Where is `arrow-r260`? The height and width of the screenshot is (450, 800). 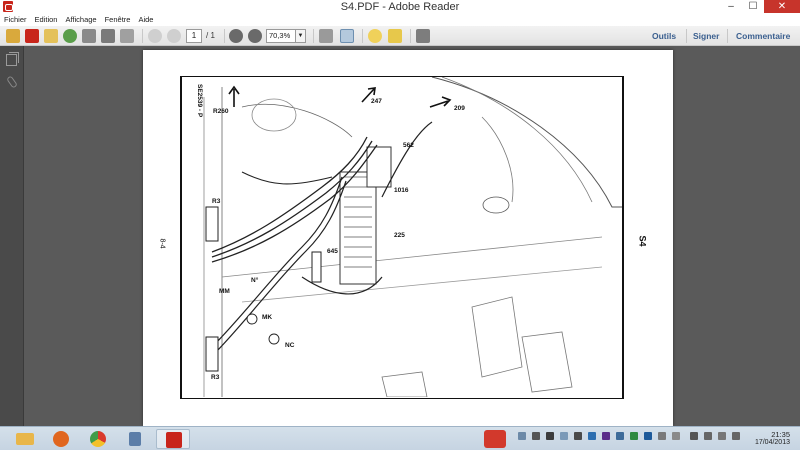
arrow-r260 is located at coordinates (234, 96).